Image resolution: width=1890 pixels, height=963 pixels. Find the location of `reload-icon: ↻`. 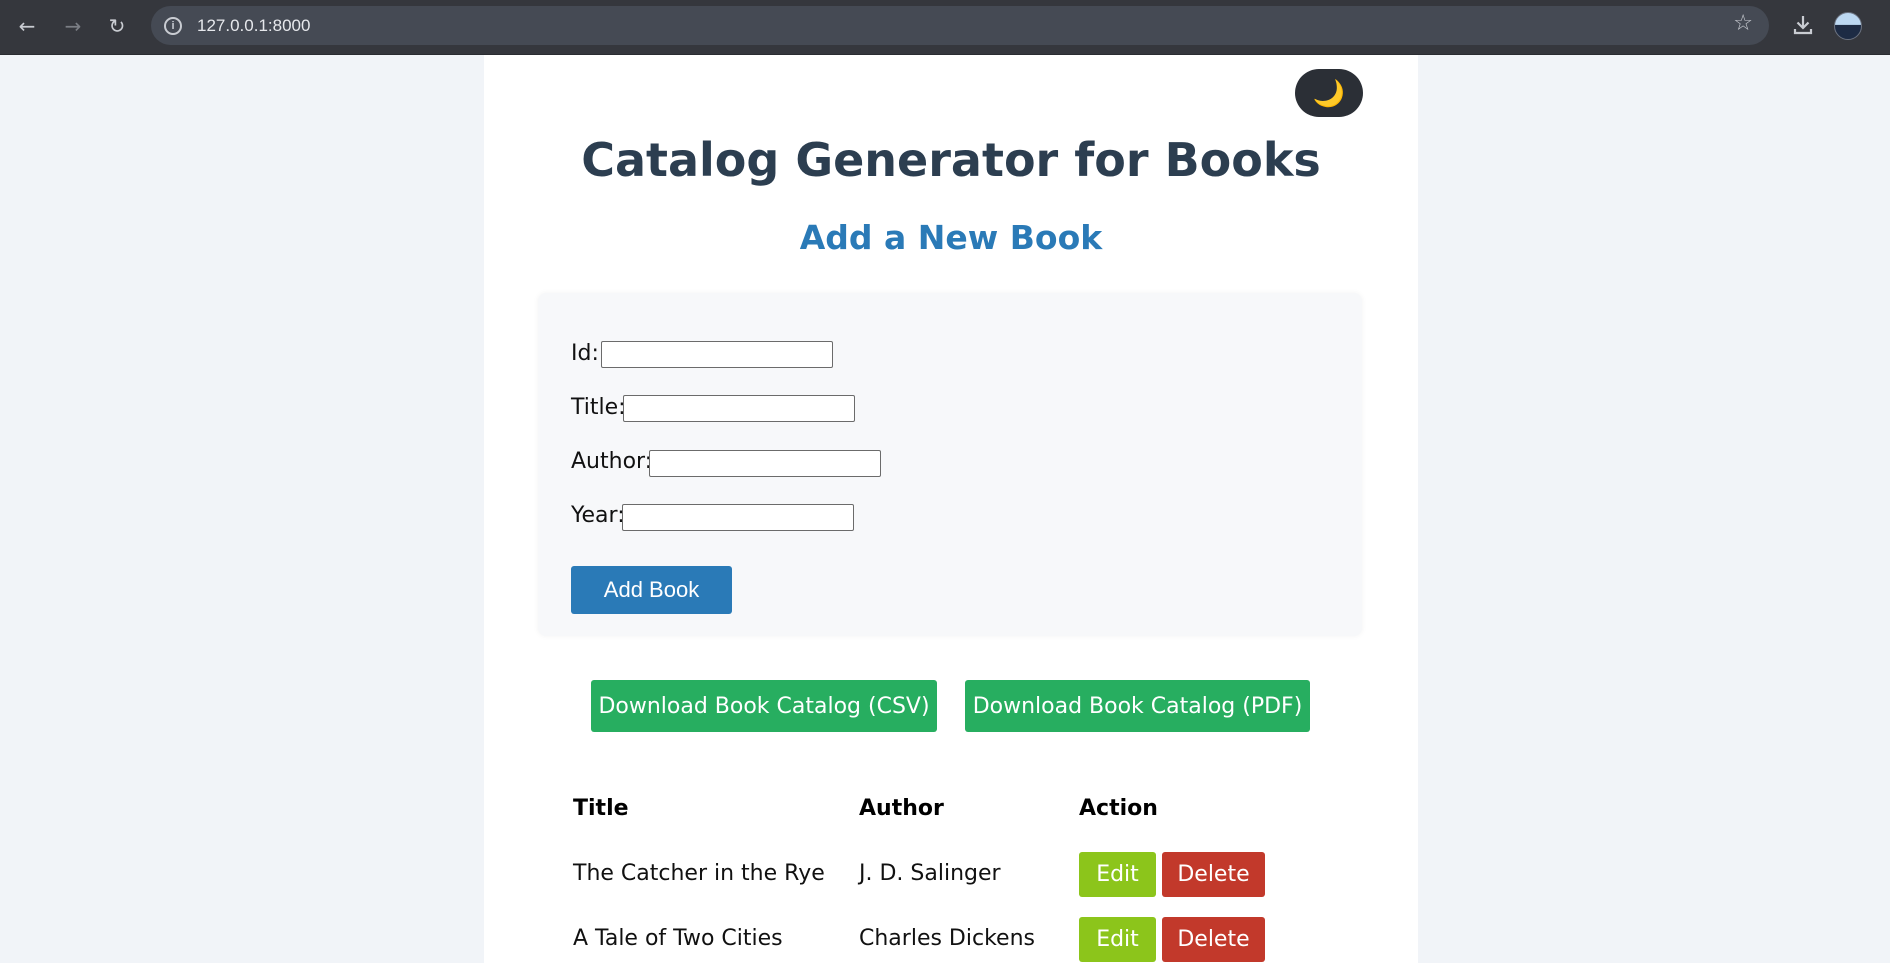

reload-icon: ↻ is located at coordinates (117, 26).